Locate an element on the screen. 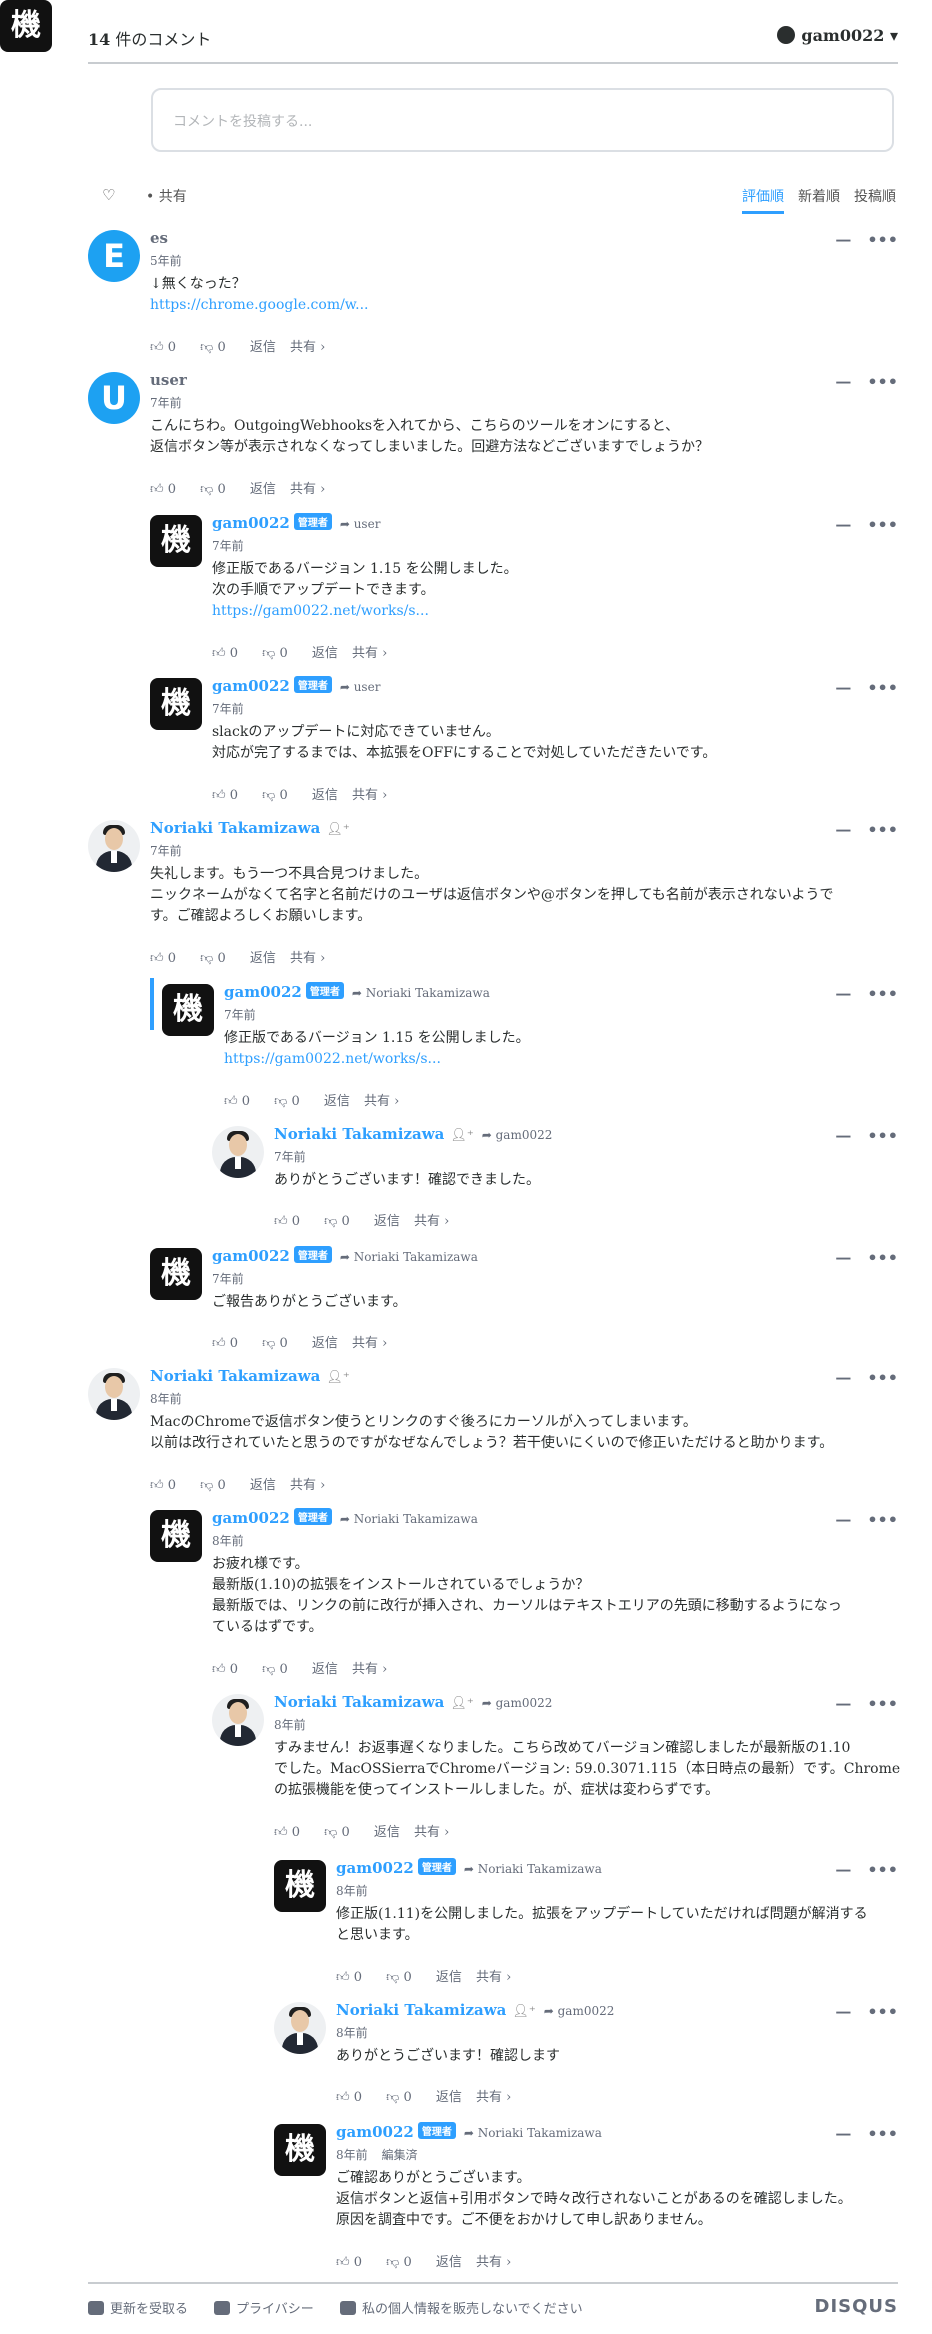 The image size is (932, 2334). reply-to-indicator: ➦ user is located at coordinates (360, 687).